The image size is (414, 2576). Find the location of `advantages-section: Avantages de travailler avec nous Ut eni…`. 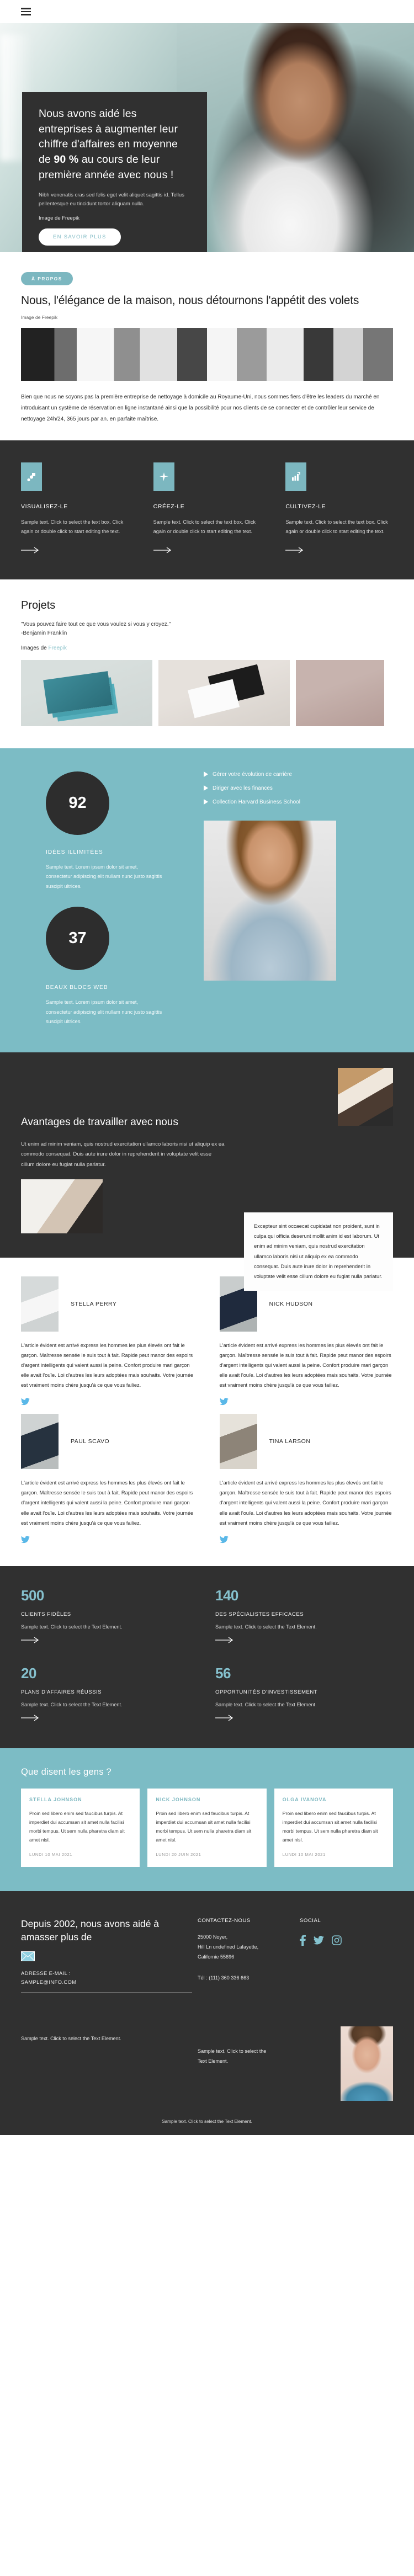

advantages-section: Avantages de travailler avec nous Ut eni… is located at coordinates (207, 1171).